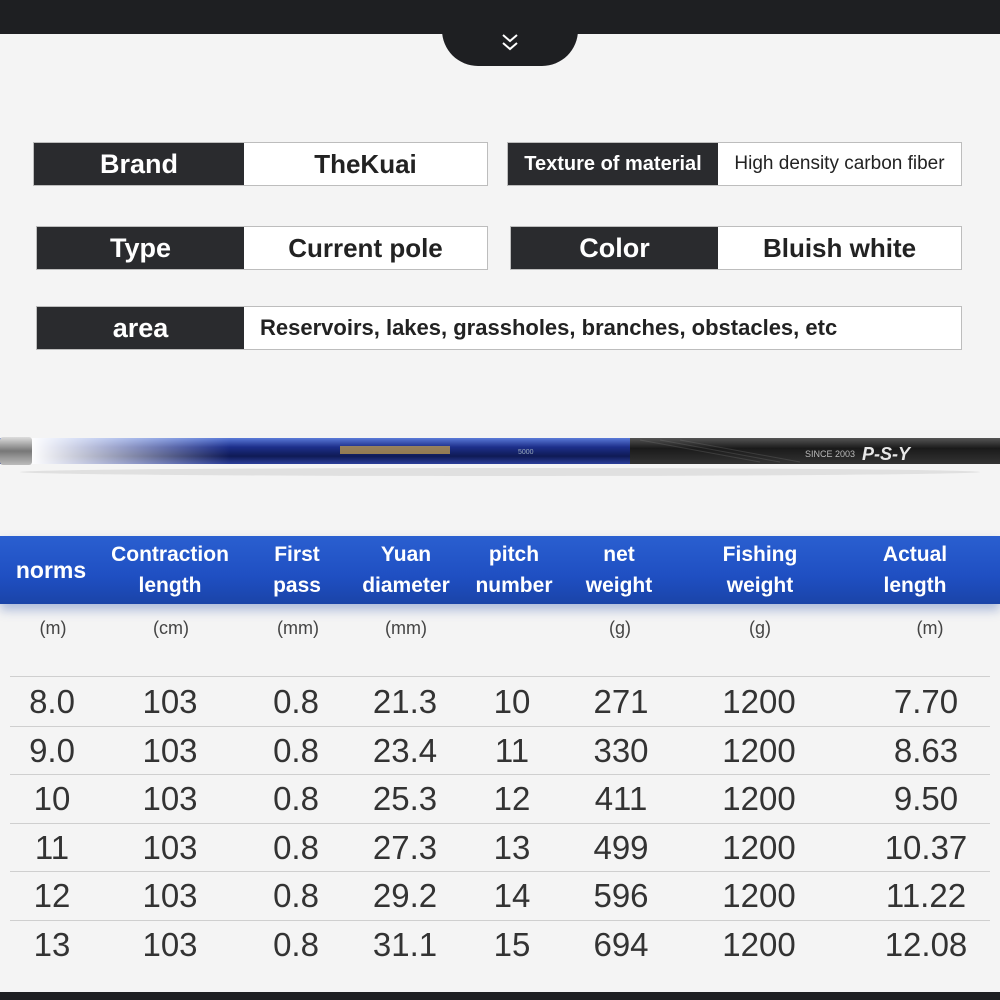  Describe the element at coordinates (298, 628) in the screenshot. I see `unit-first-pass: (mm)` at that location.